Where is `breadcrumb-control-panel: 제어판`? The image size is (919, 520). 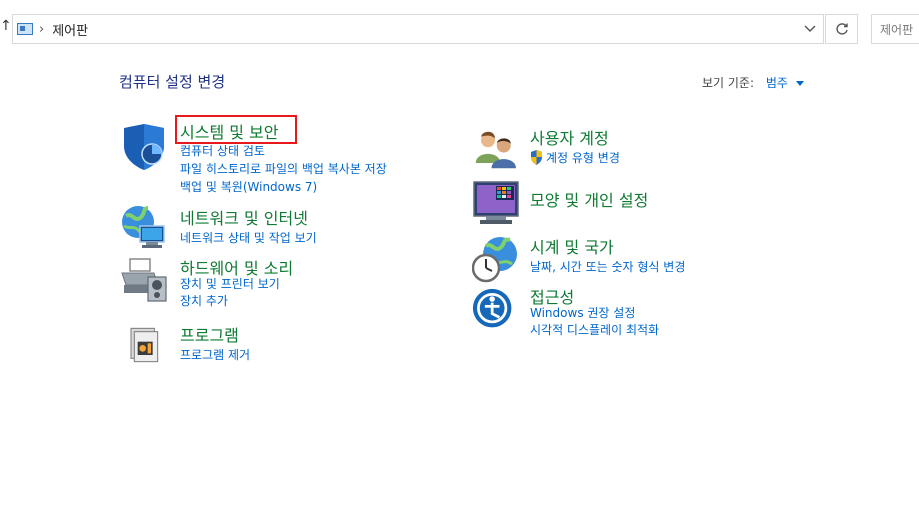
breadcrumb-control-panel: 제어판 is located at coordinates (70, 29).